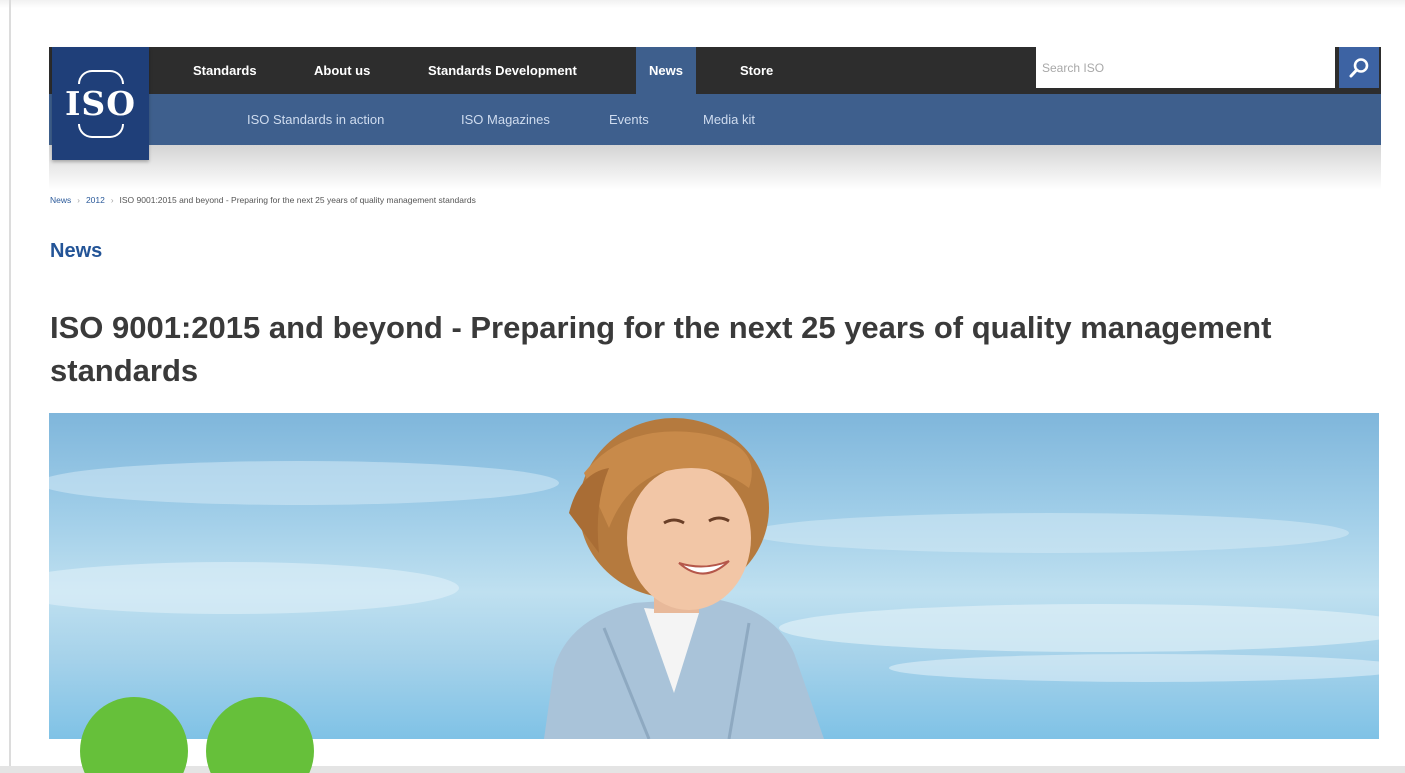 The width and height of the screenshot is (1405, 773). Describe the element at coordinates (702, 4) in the screenshot. I see `frame-top-edge` at that location.